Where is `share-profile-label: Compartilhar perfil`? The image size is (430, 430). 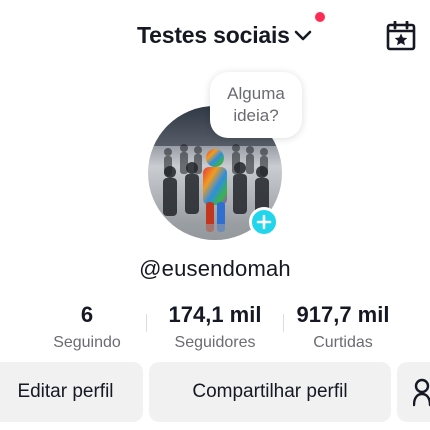 share-profile-label: Compartilhar perfil is located at coordinates (270, 391).